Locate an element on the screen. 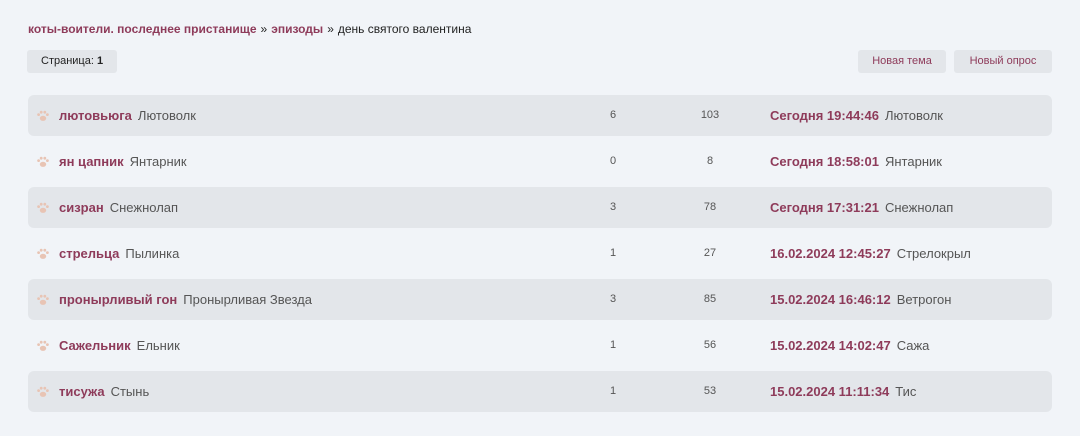 This screenshot has height=436, width=1080. new-poll-button: Новый опрос is located at coordinates (1003, 61).